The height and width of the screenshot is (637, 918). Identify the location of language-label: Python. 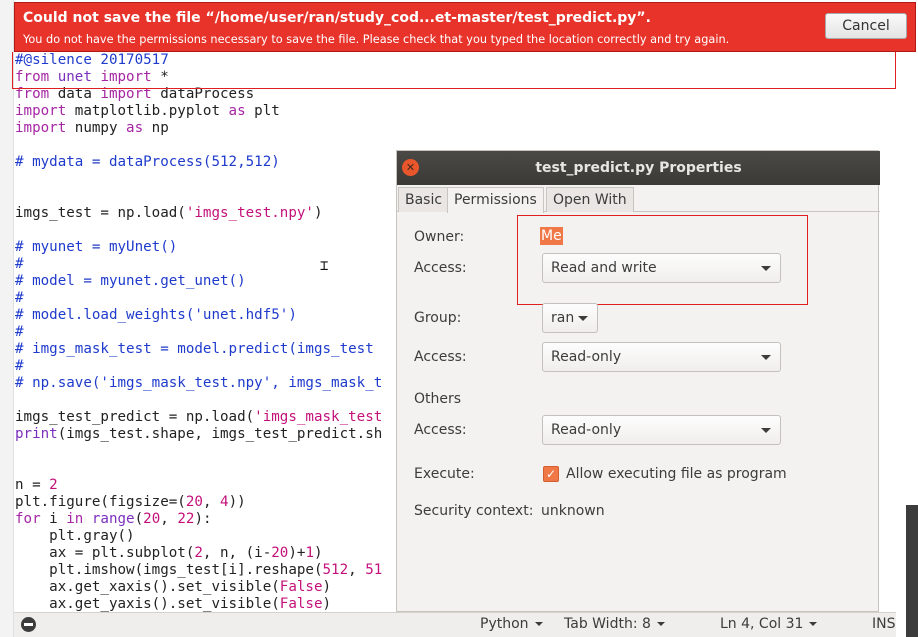
(504, 624).